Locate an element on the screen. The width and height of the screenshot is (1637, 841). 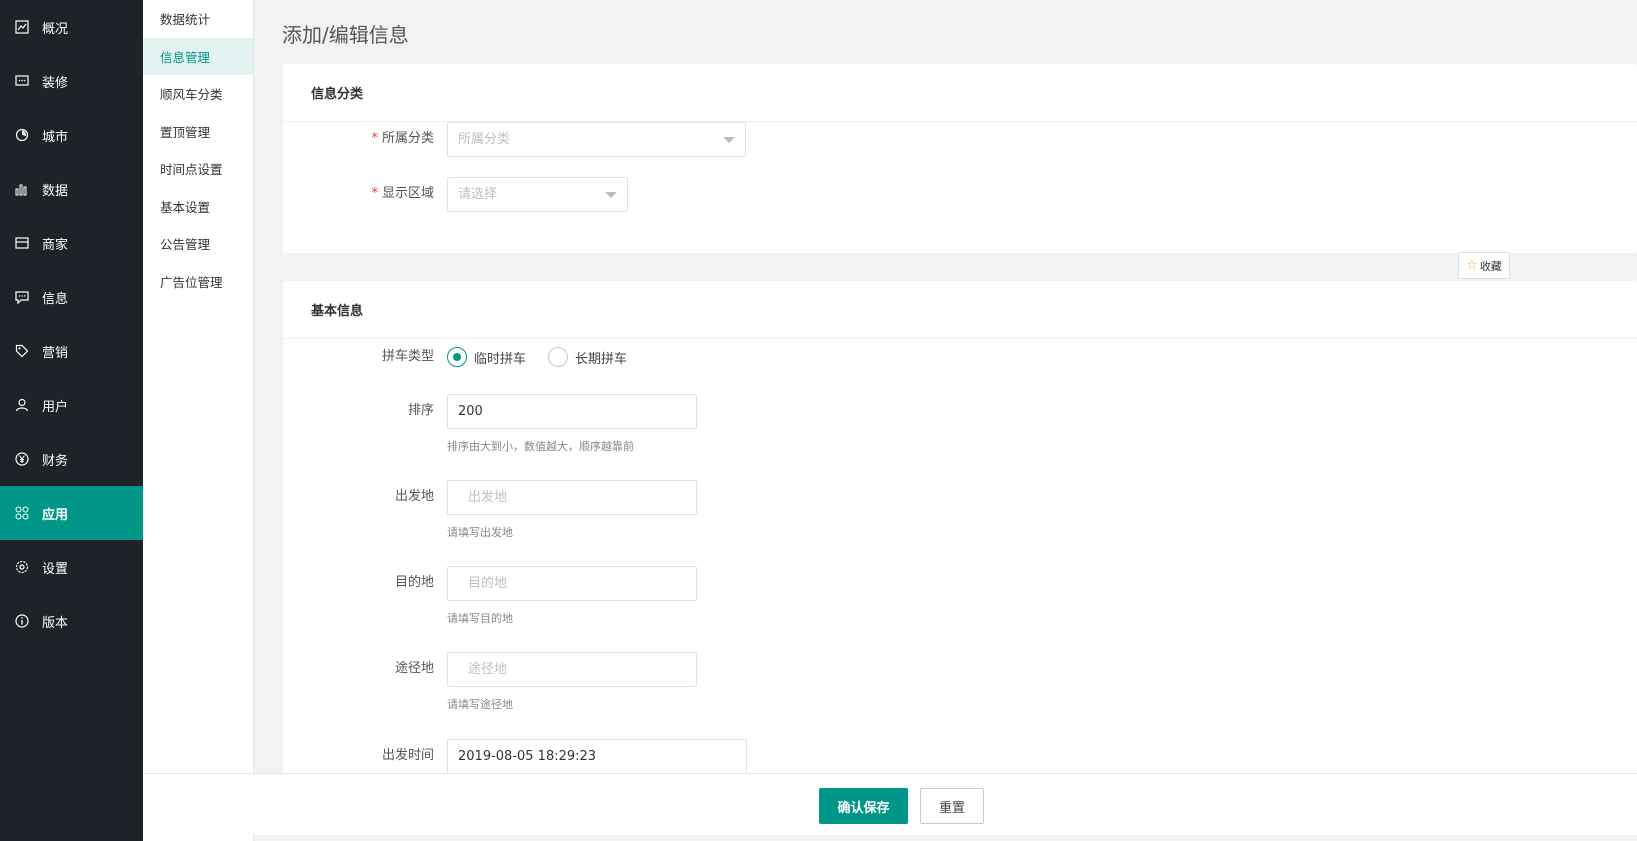
sort-hint: 排序由大到小，数值越大，顺序越靠前 is located at coordinates (540, 446).